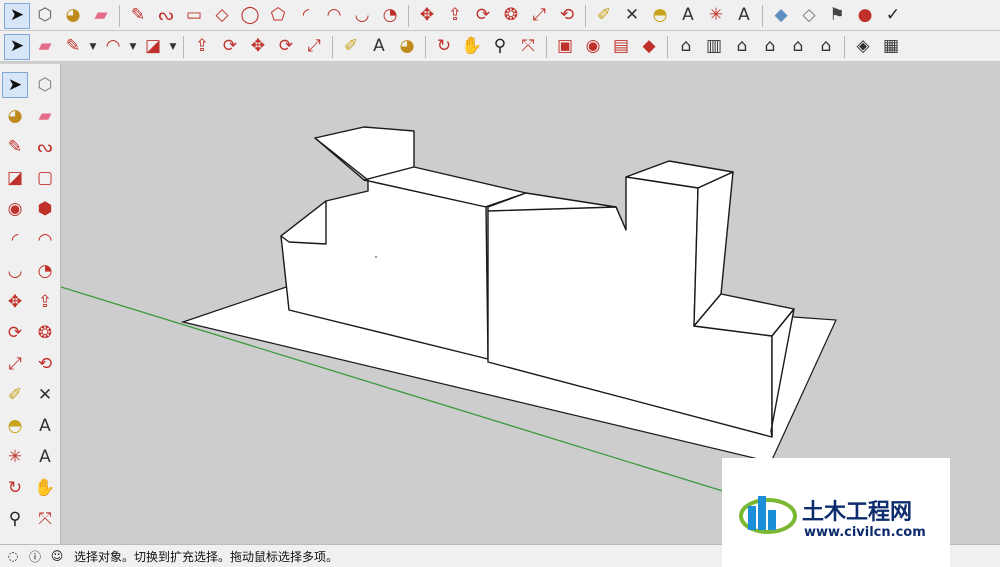 The image size is (1000, 567). What do you see at coordinates (686, 47) in the screenshot?
I see `iso-view-tool-button: ⌂` at bounding box center [686, 47].